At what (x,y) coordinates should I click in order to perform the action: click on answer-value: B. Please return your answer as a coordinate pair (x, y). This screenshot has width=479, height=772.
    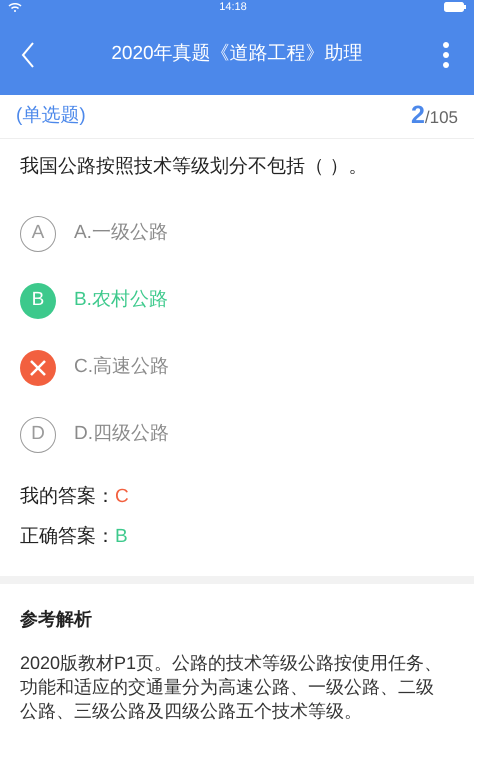
    Looking at the image, I should click on (121, 537).